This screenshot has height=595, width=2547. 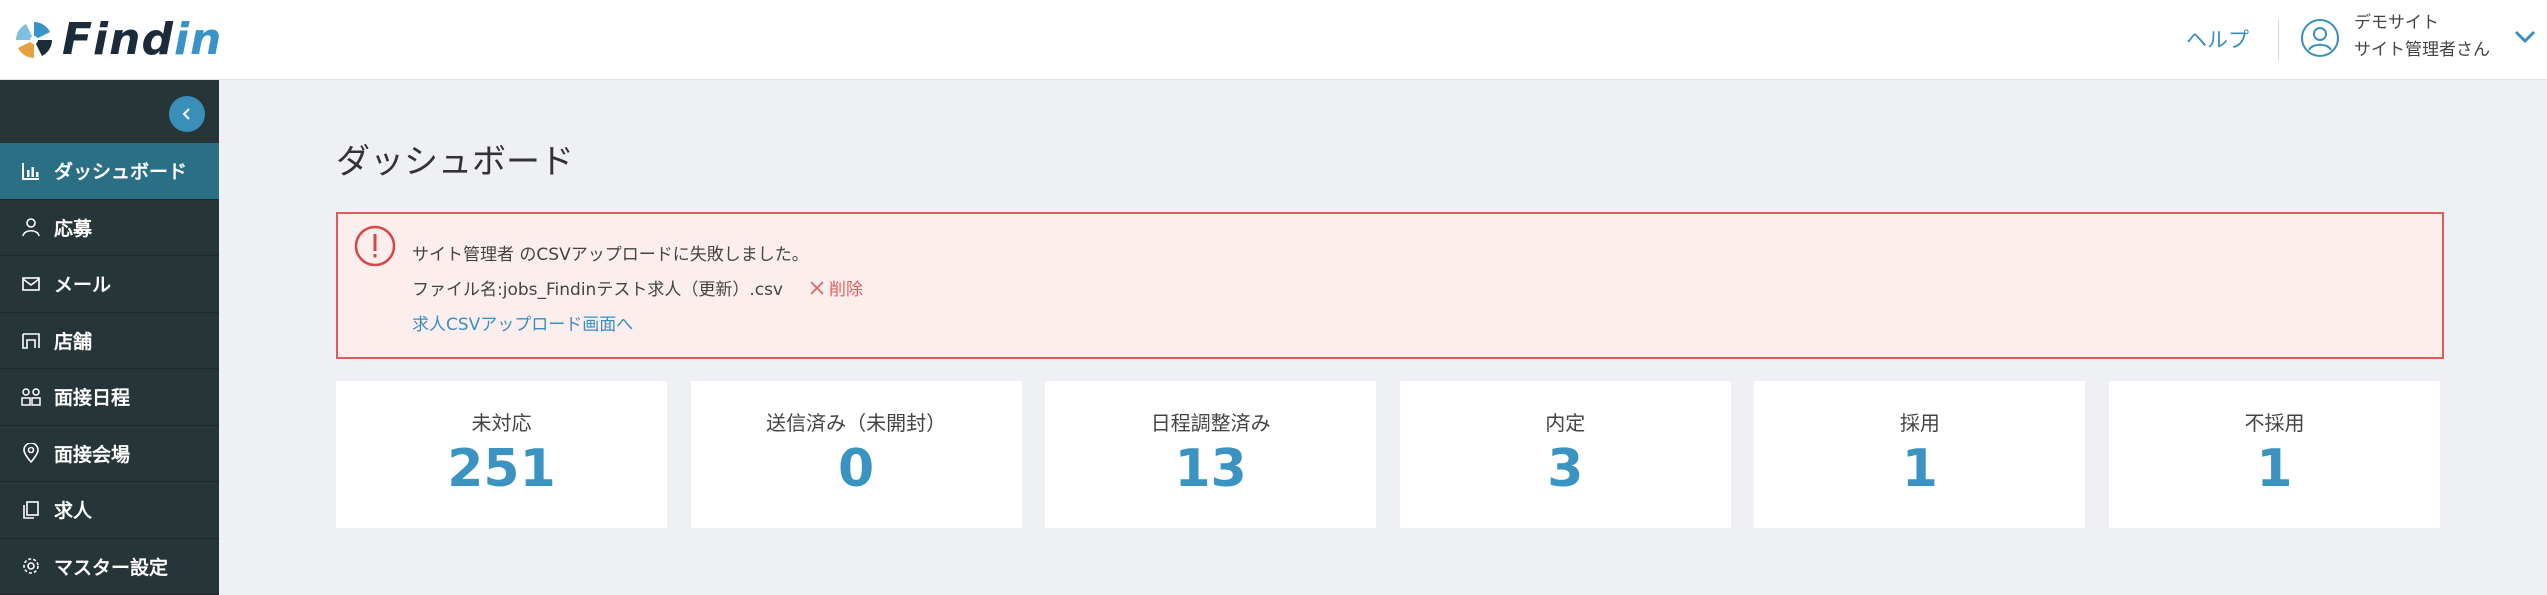 What do you see at coordinates (83, 285) in the screenshot?
I see `sidebar-item-label: メール` at bounding box center [83, 285].